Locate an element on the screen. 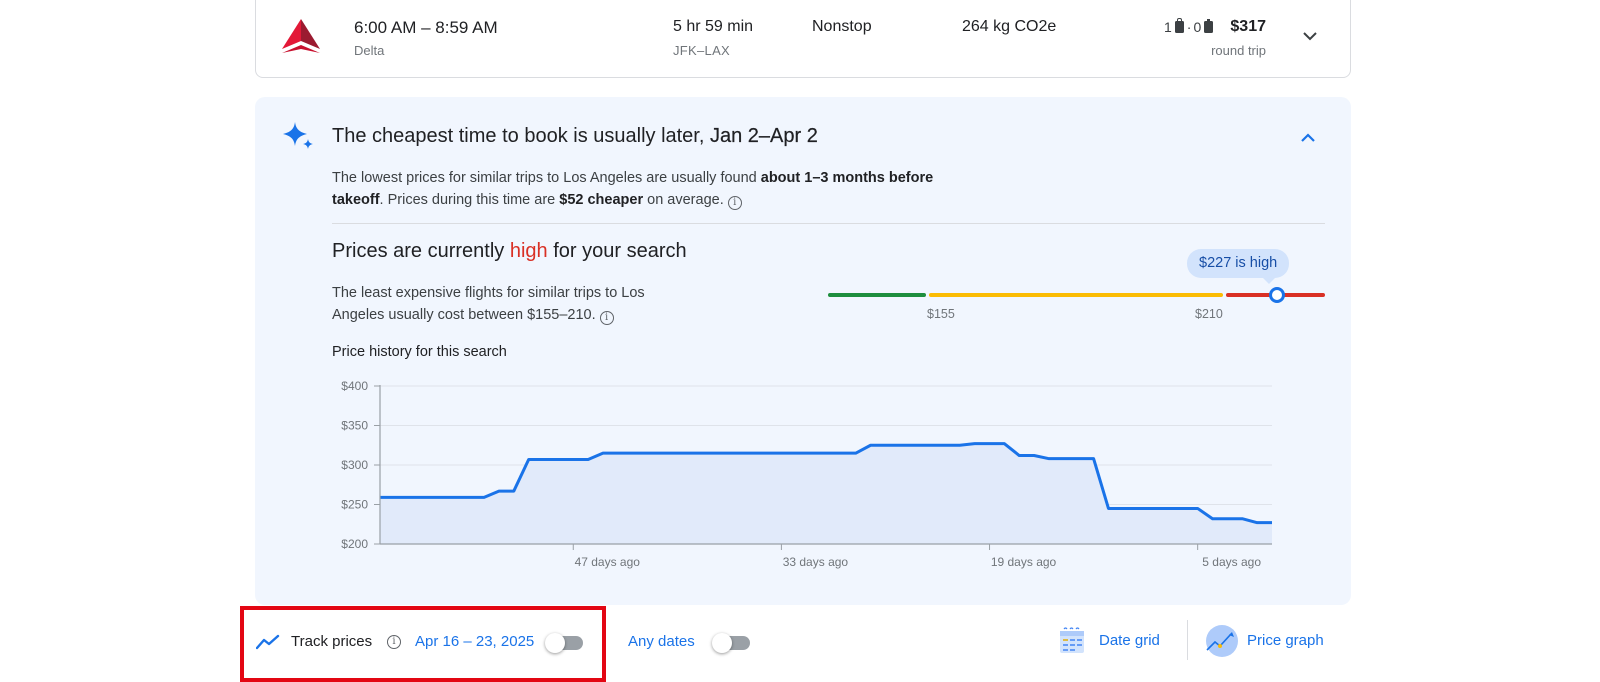 The width and height of the screenshot is (1600, 682). flight-emissions: 264 kg CO2e is located at coordinates (1009, 26).